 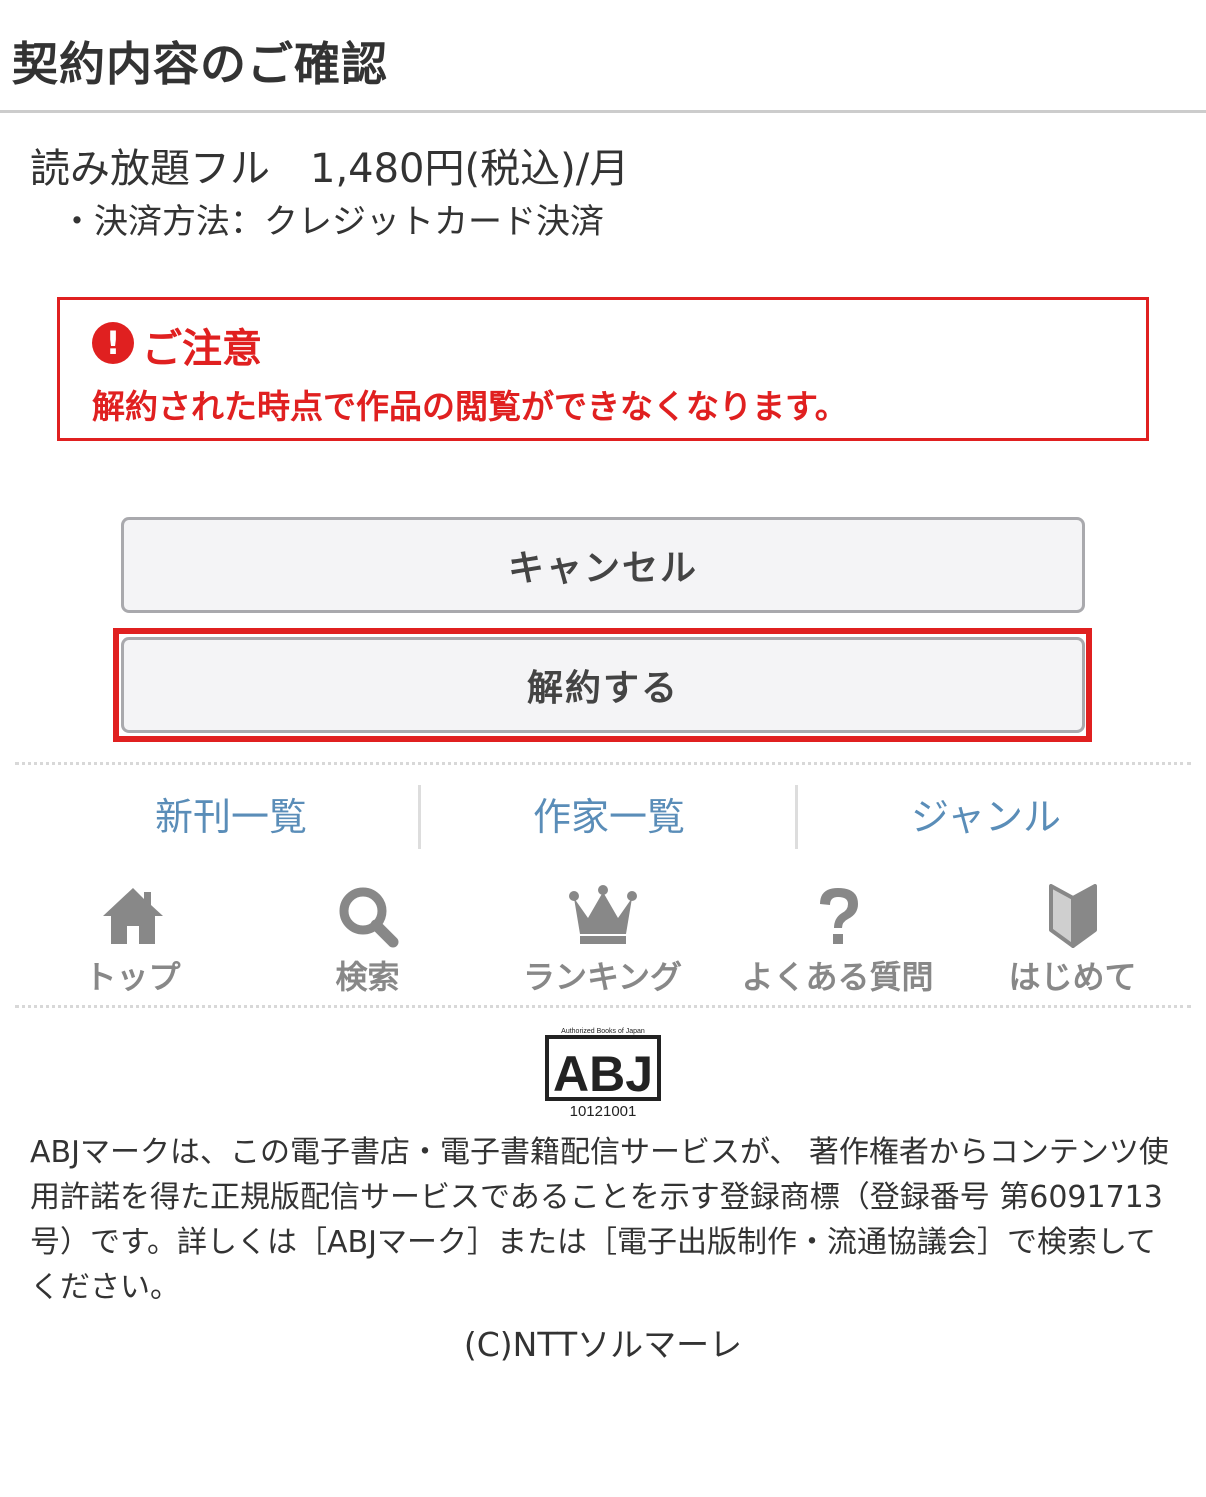 I want to click on abj-logo: Authorized Books of Japan ABJ 10121001, so click(x=603, y=1074).